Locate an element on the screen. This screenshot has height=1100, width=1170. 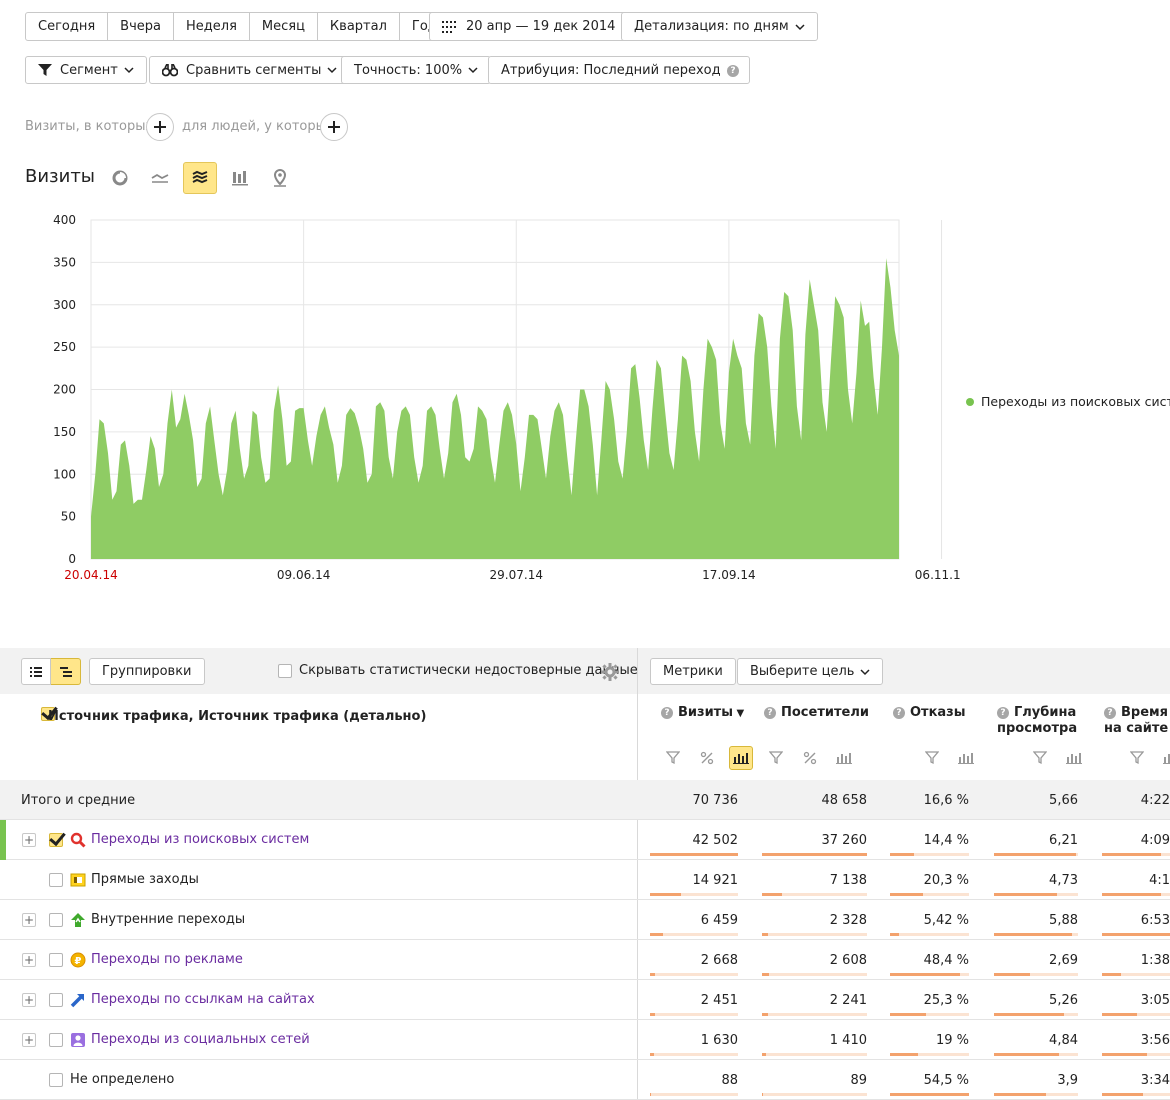
column-header-label: Время is located at coordinates (1145, 712).